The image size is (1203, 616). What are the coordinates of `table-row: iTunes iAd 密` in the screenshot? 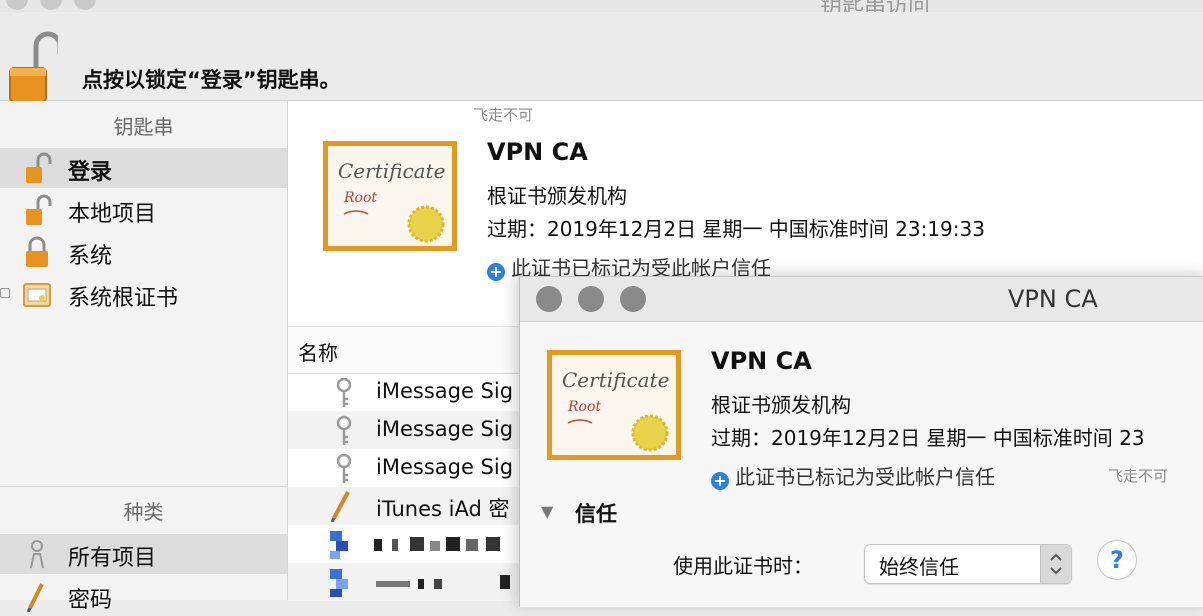 It's located at (408, 506).